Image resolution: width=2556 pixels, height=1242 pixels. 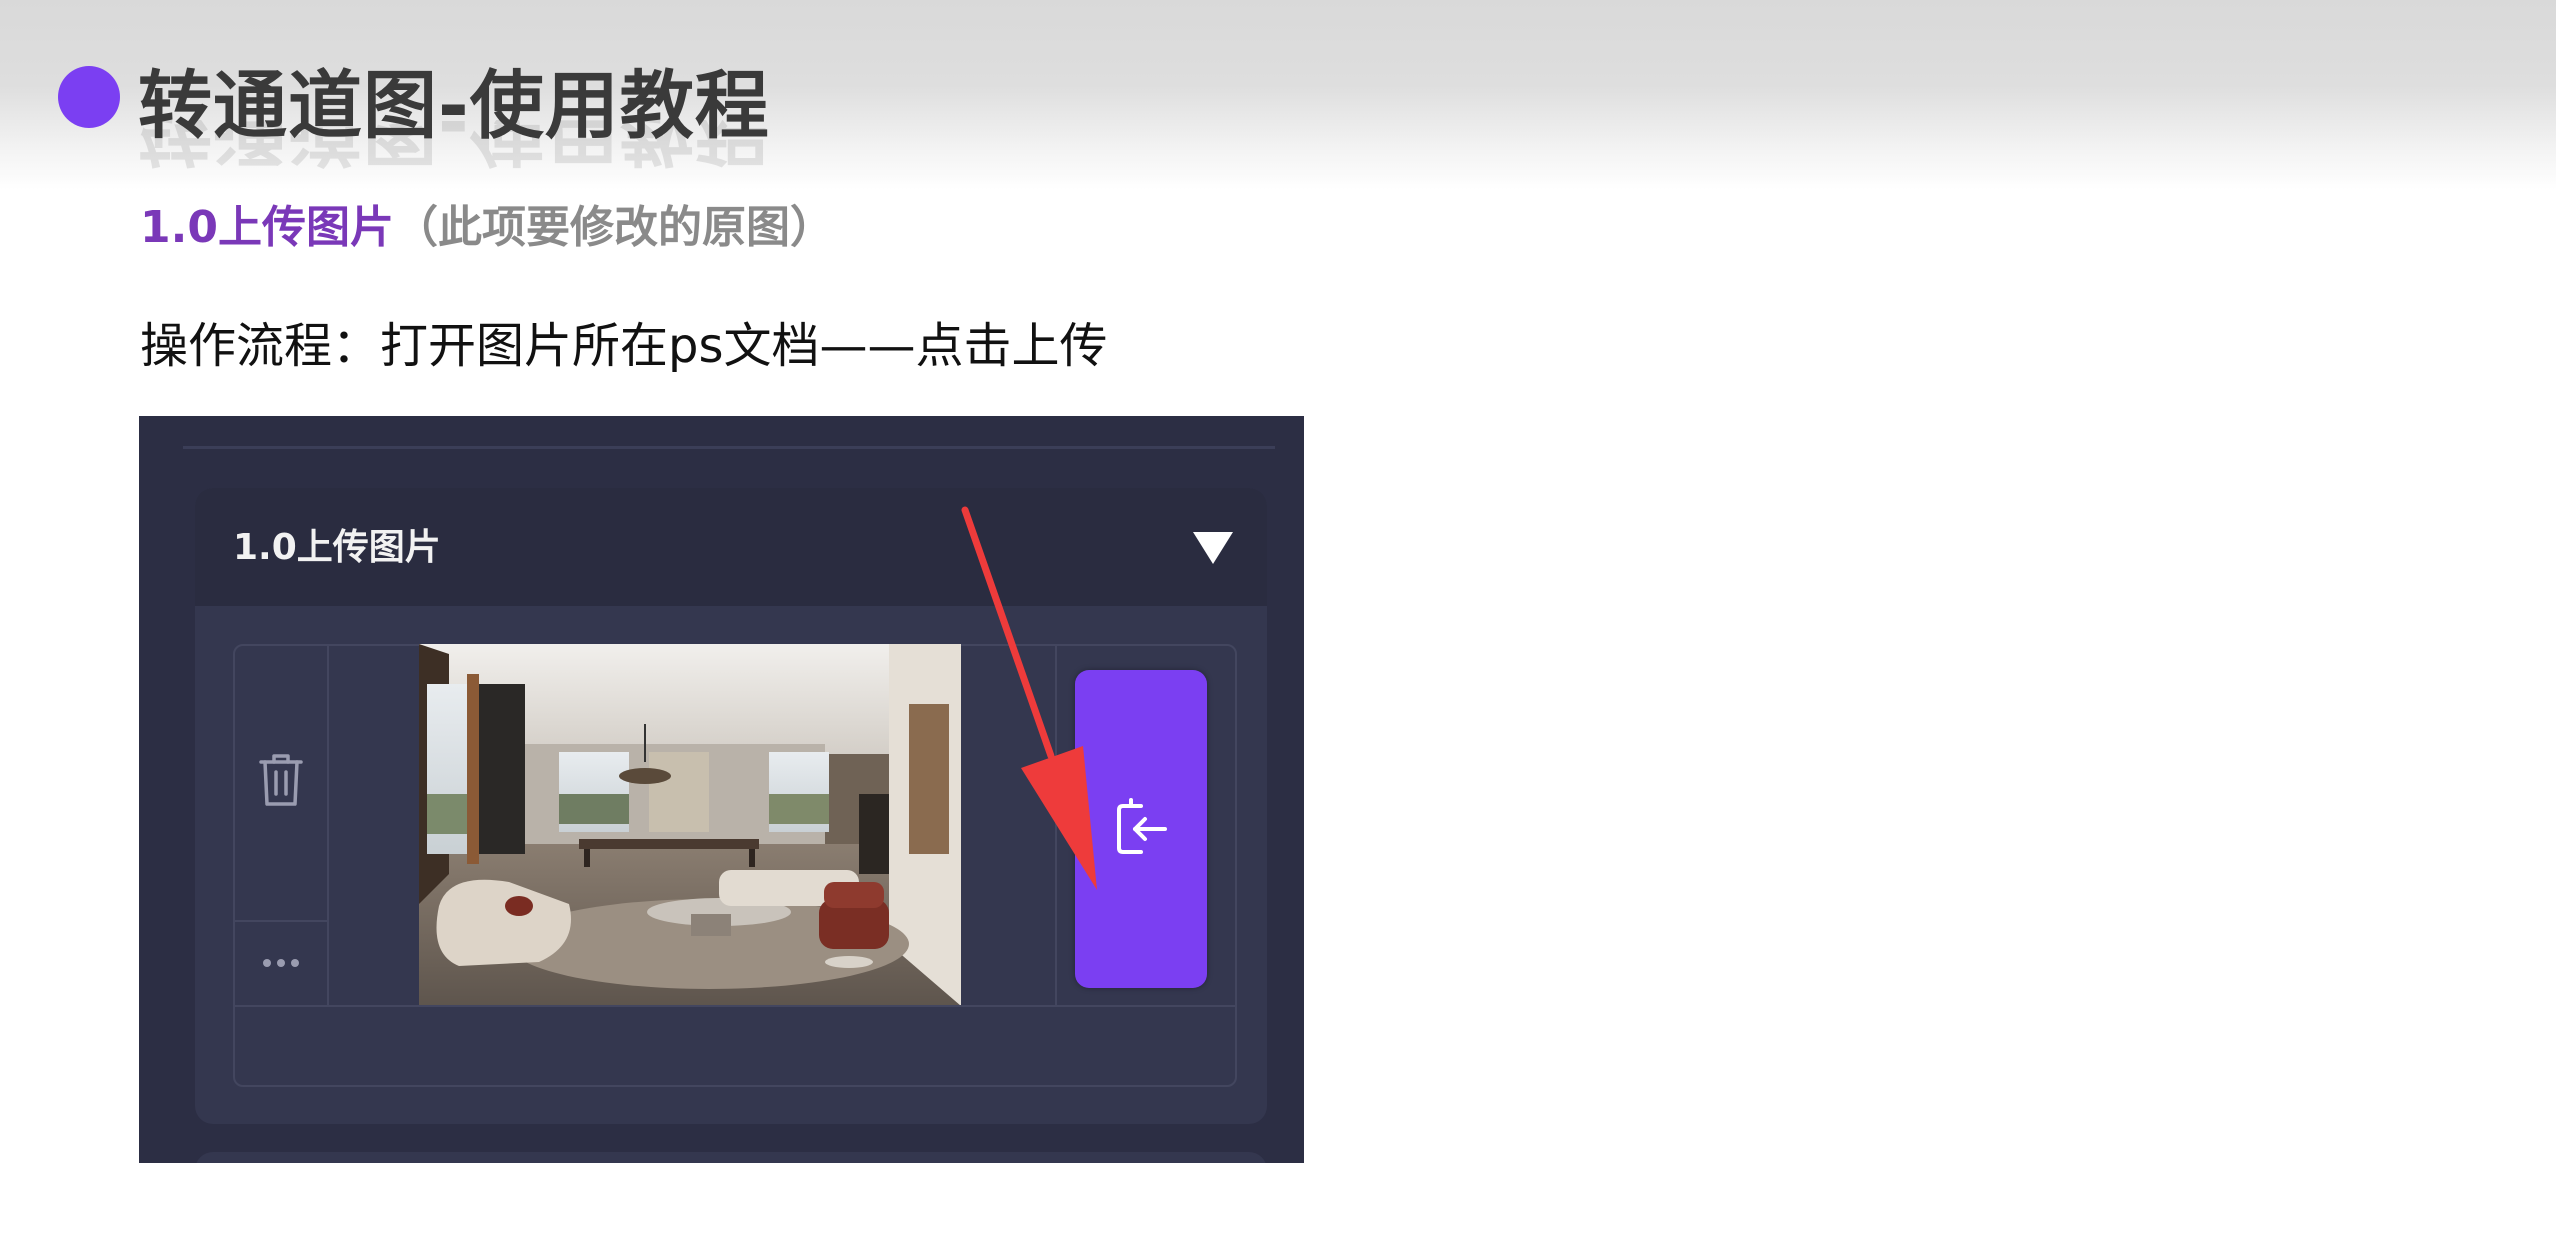 I want to click on tool-divider, so click(x=281, y=921).